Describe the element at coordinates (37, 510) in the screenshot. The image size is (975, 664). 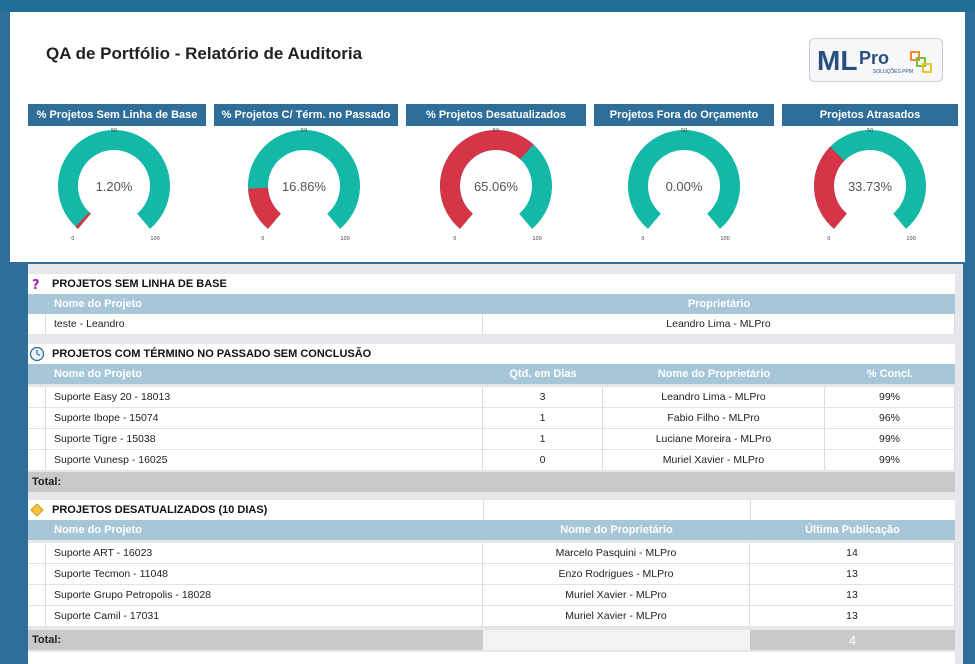
I see `diamond-icon` at that location.